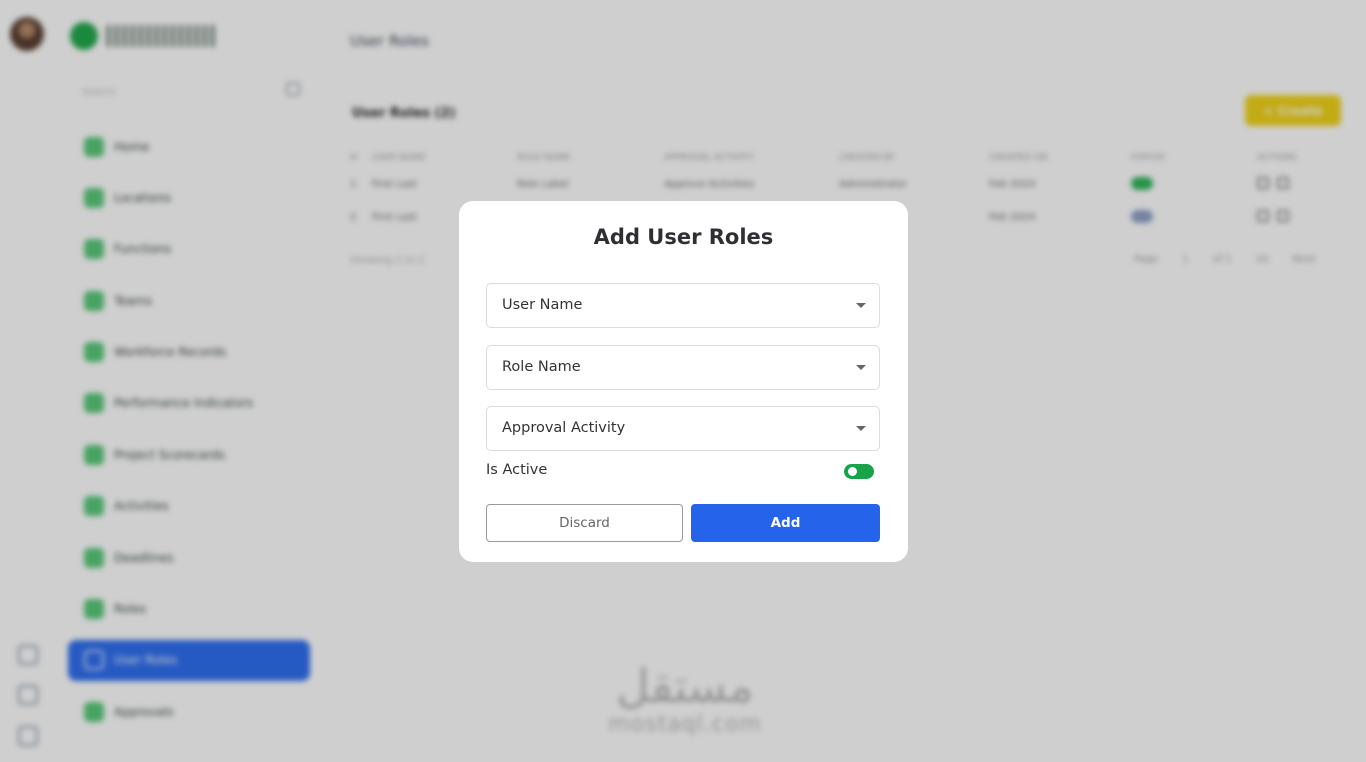 This screenshot has width=1366, height=762. I want to click on role-name-select: Role Name, so click(683, 367).